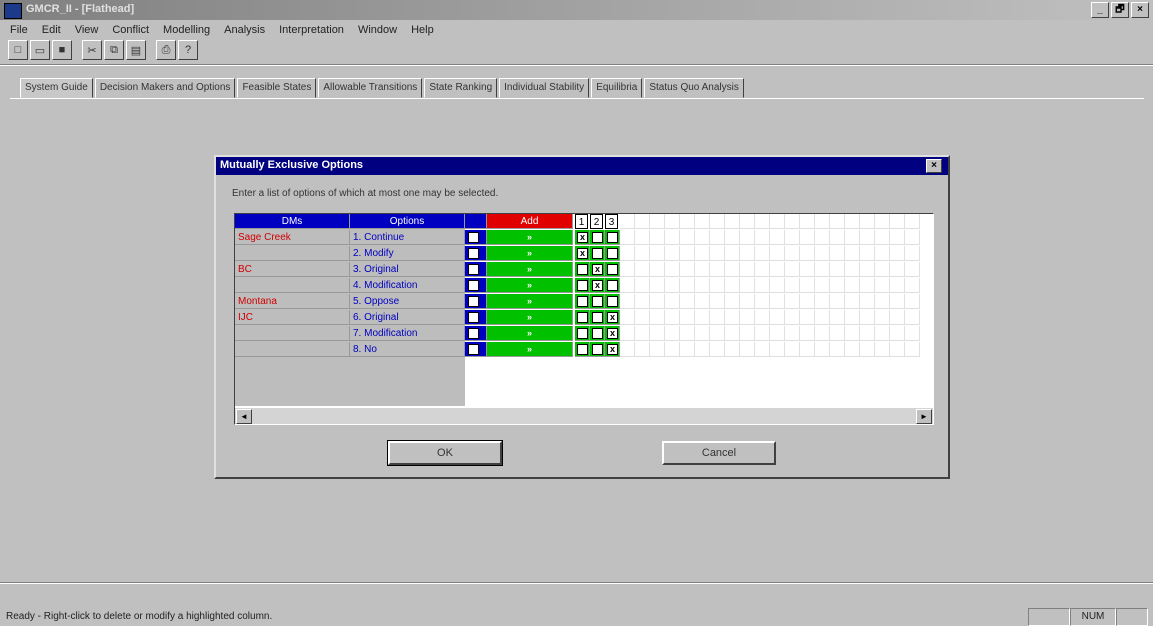  Describe the element at coordinates (40, 50) in the screenshot. I see `open-folder-icon: ▭` at that location.